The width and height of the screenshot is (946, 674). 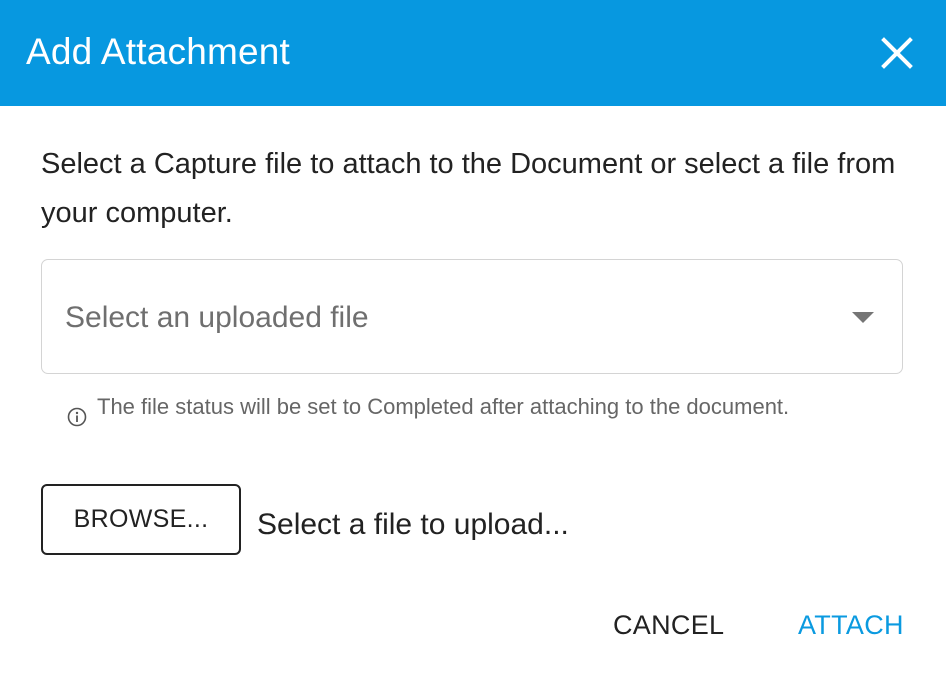 I want to click on cancel-button: CANCEL, so click(x=668, y=625).